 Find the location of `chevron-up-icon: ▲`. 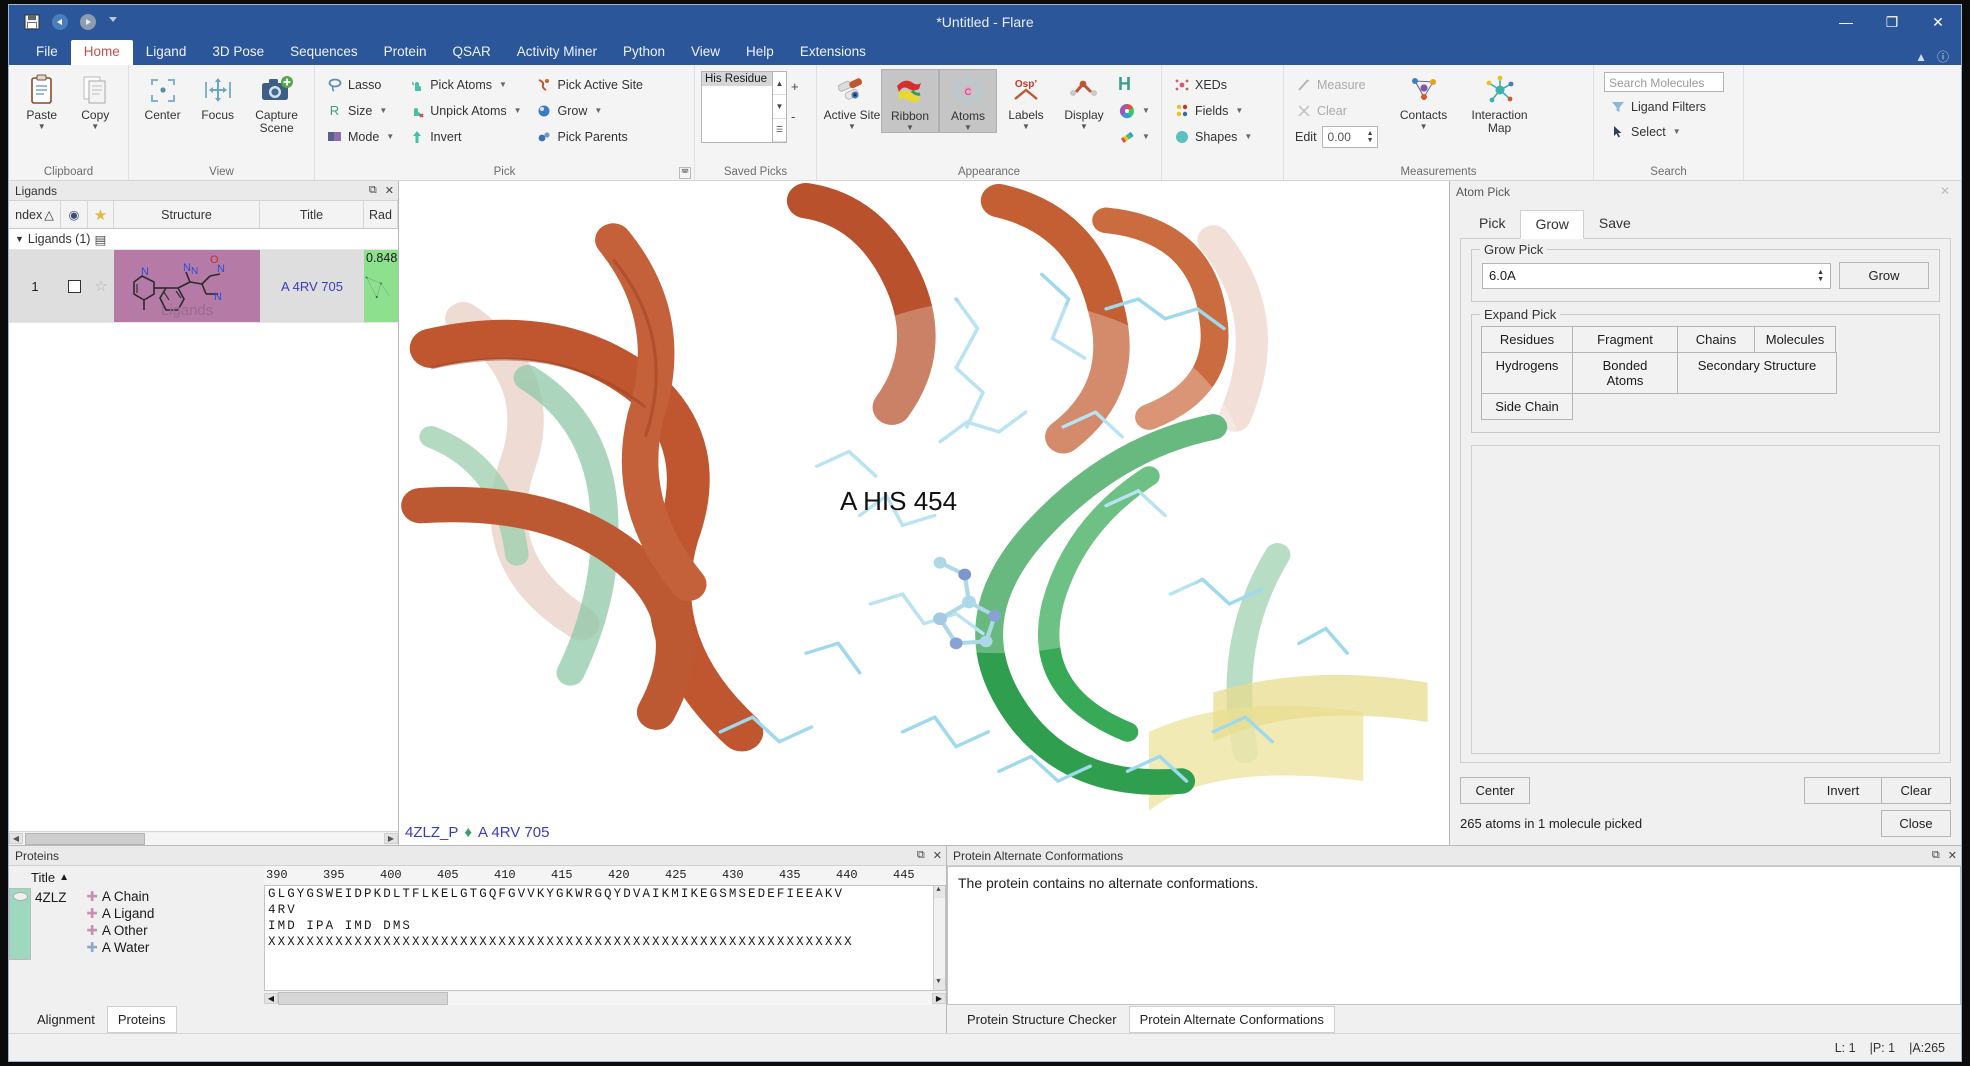

chevron-up-icon: ▲ is located at coordinates (1921, 57).